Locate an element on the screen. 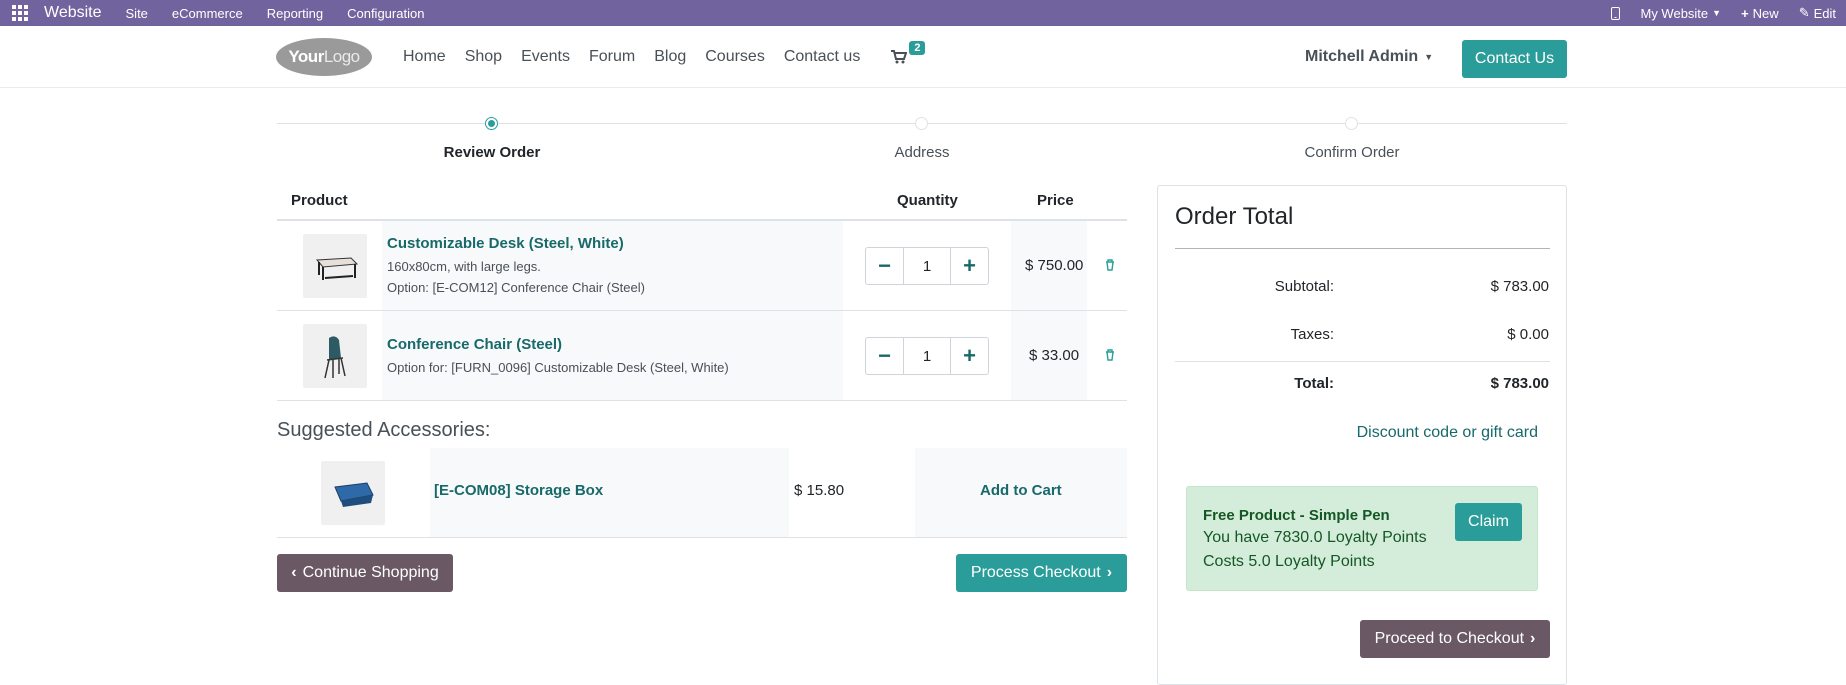 The image size is (1846, 685). total-label: Total: is located at coordinates (1314, 383).